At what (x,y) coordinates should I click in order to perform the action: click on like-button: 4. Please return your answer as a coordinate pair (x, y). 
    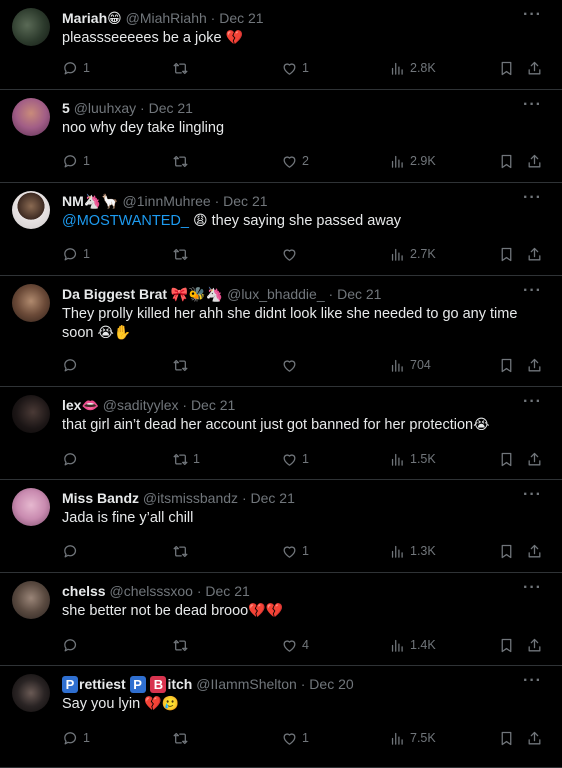
    Looking at the image, I should click on (295, 645).